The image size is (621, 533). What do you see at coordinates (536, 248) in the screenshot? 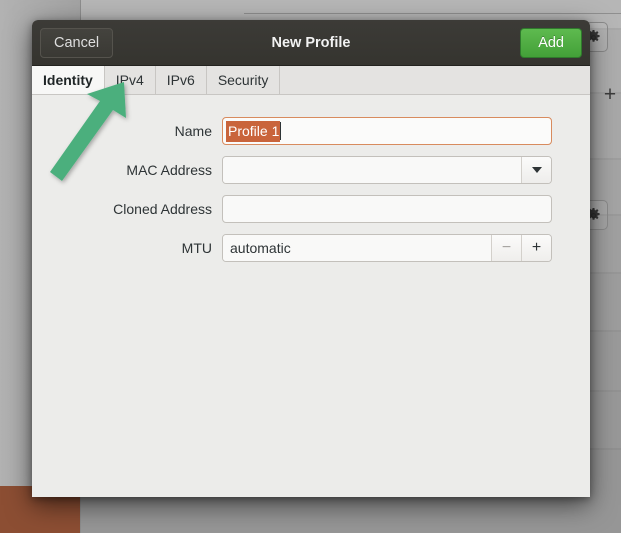
I see `mtu-increment-button: +` at bounding box center [536, 248].